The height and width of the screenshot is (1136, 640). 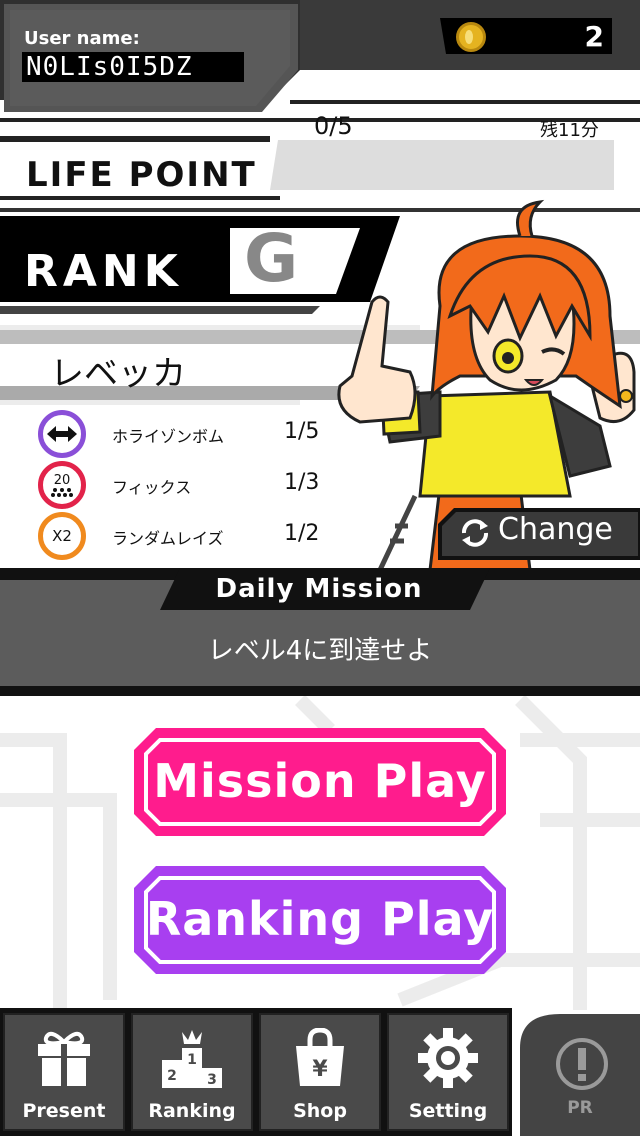 I want to click on skill-row: X2 ランダムレイズ 1/2, so click(x=188, y=536).